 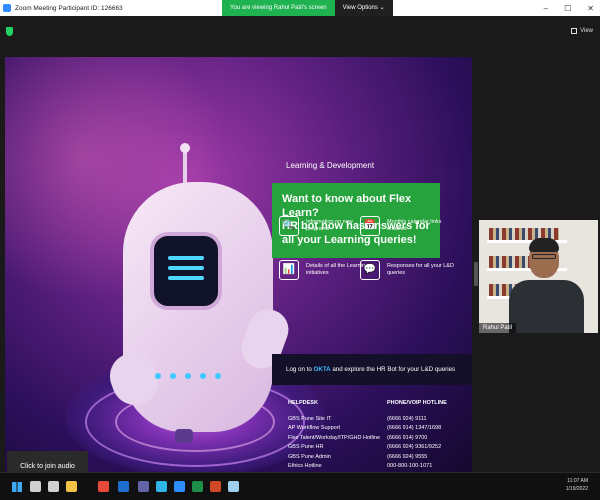 What do you see at coordinates (420, 269) in the screenshot?
I see `feature-text: Responses for all your L&D queries` at bounding box center [420, 269].